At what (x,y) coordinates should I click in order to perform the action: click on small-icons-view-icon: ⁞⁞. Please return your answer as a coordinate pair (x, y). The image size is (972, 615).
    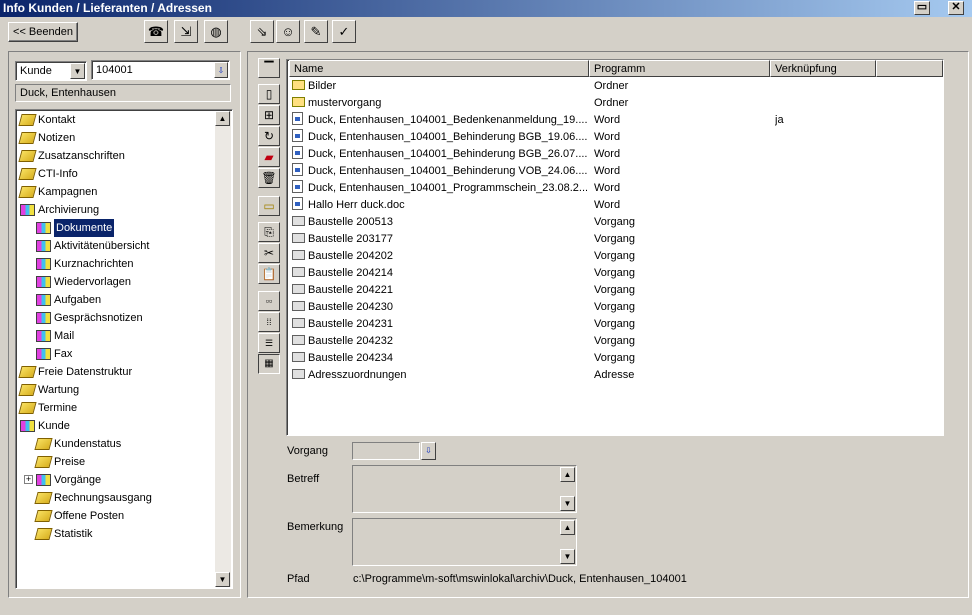
    Looking at the image, I should click on (269, 322).